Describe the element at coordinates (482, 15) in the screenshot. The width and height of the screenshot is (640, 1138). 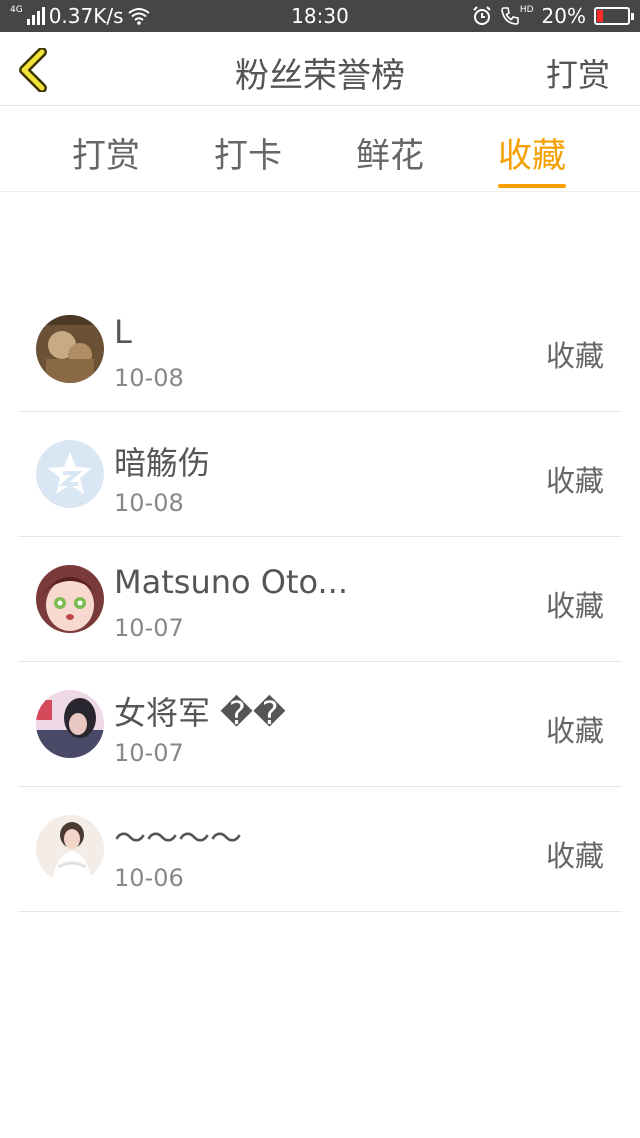
I see `alarm-icon` at that location.